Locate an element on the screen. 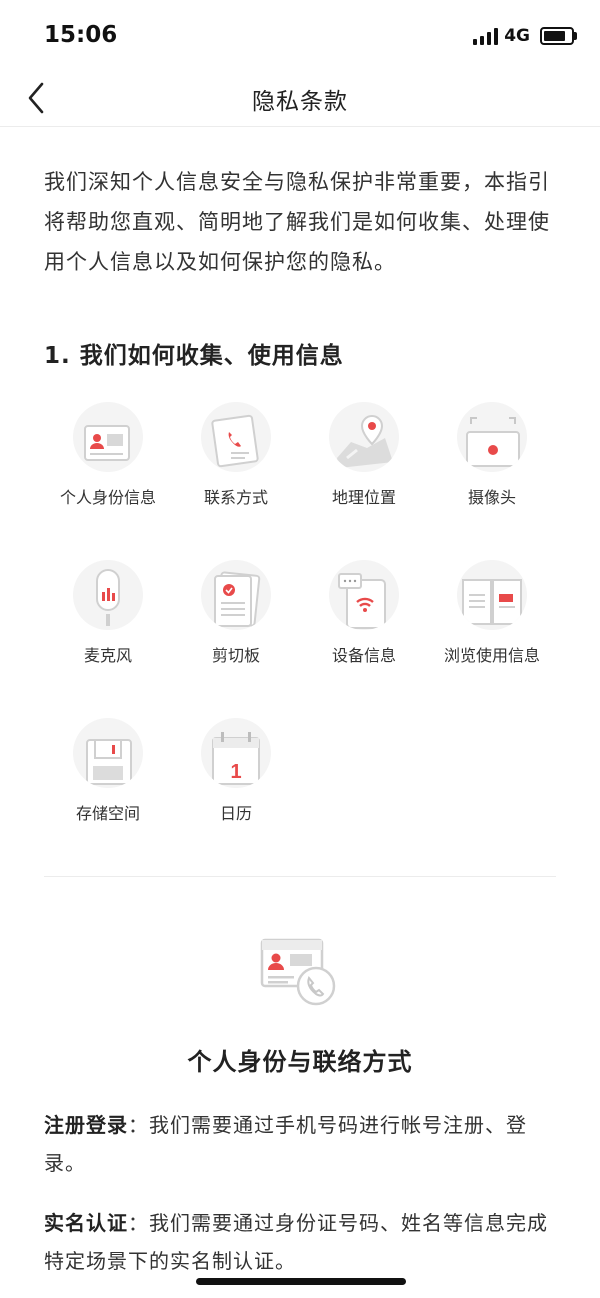 The width and height of the screenshot is (600, 1298). microphone-icon is located at coordinates (108, 597).